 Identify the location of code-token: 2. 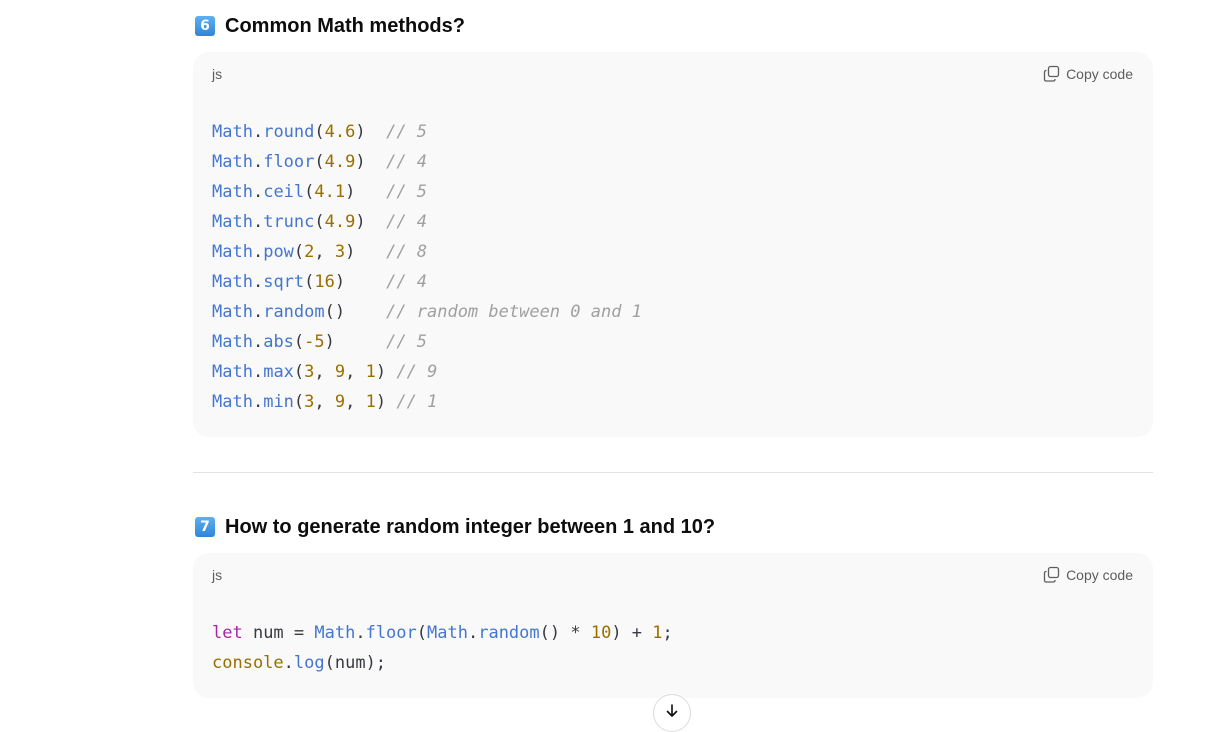
(309, 252).